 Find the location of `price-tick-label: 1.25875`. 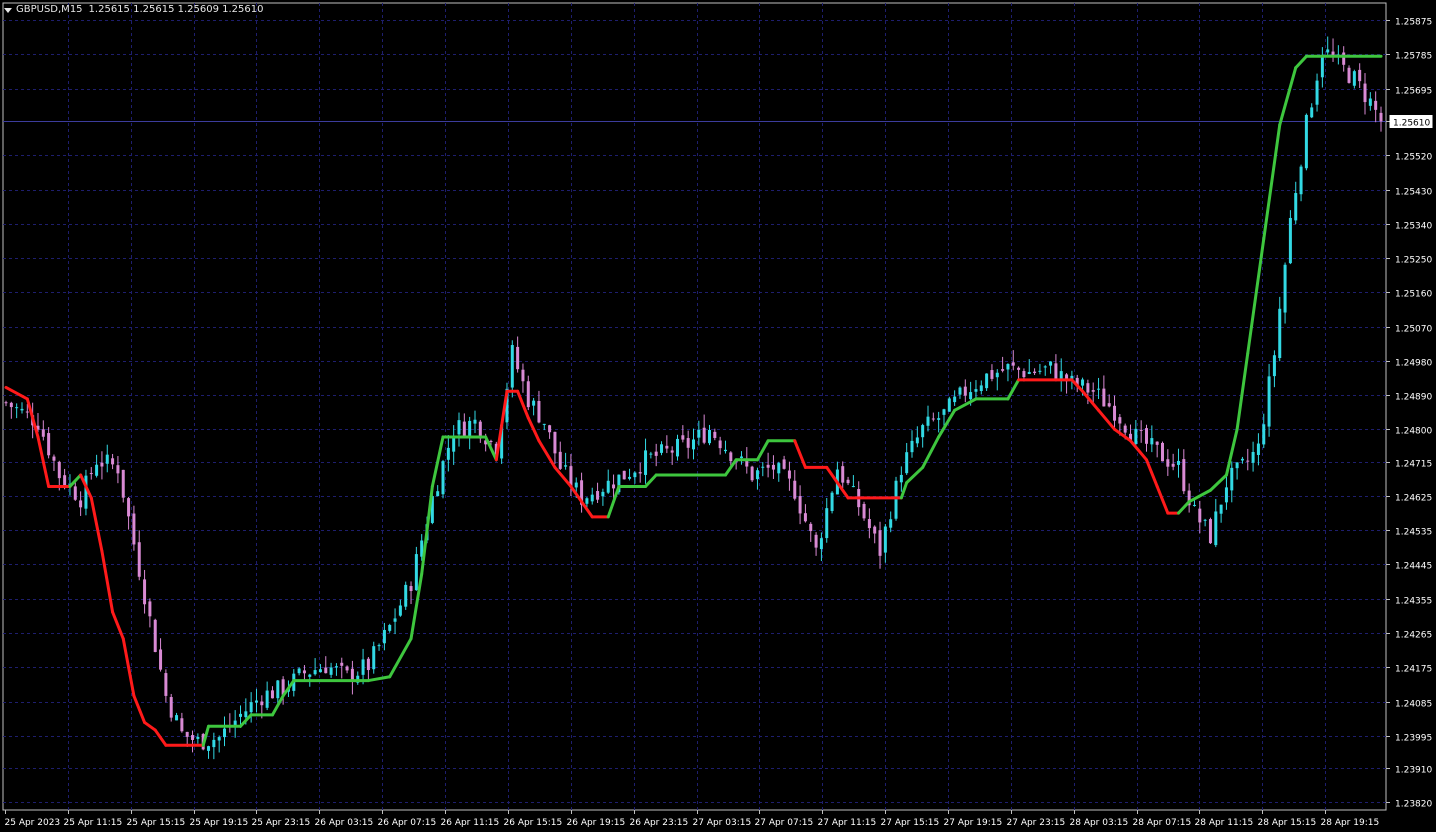

price-tick-label: 1.25875 is located at coordinates (1413, 23).